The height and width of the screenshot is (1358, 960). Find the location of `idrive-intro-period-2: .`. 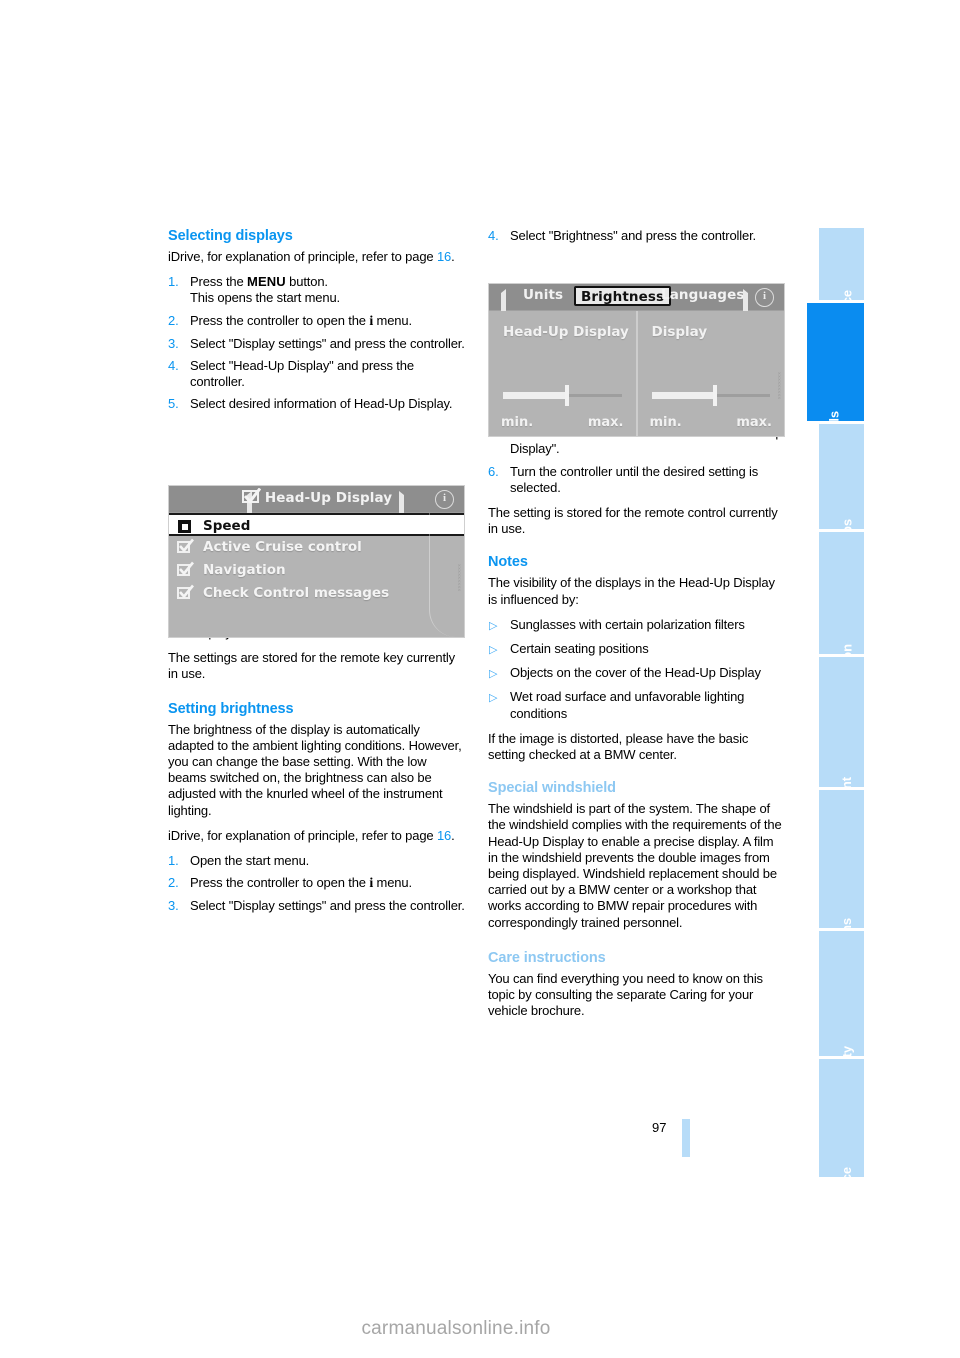

idrive-intro-period-2: . is located at coordinates (453, 835).